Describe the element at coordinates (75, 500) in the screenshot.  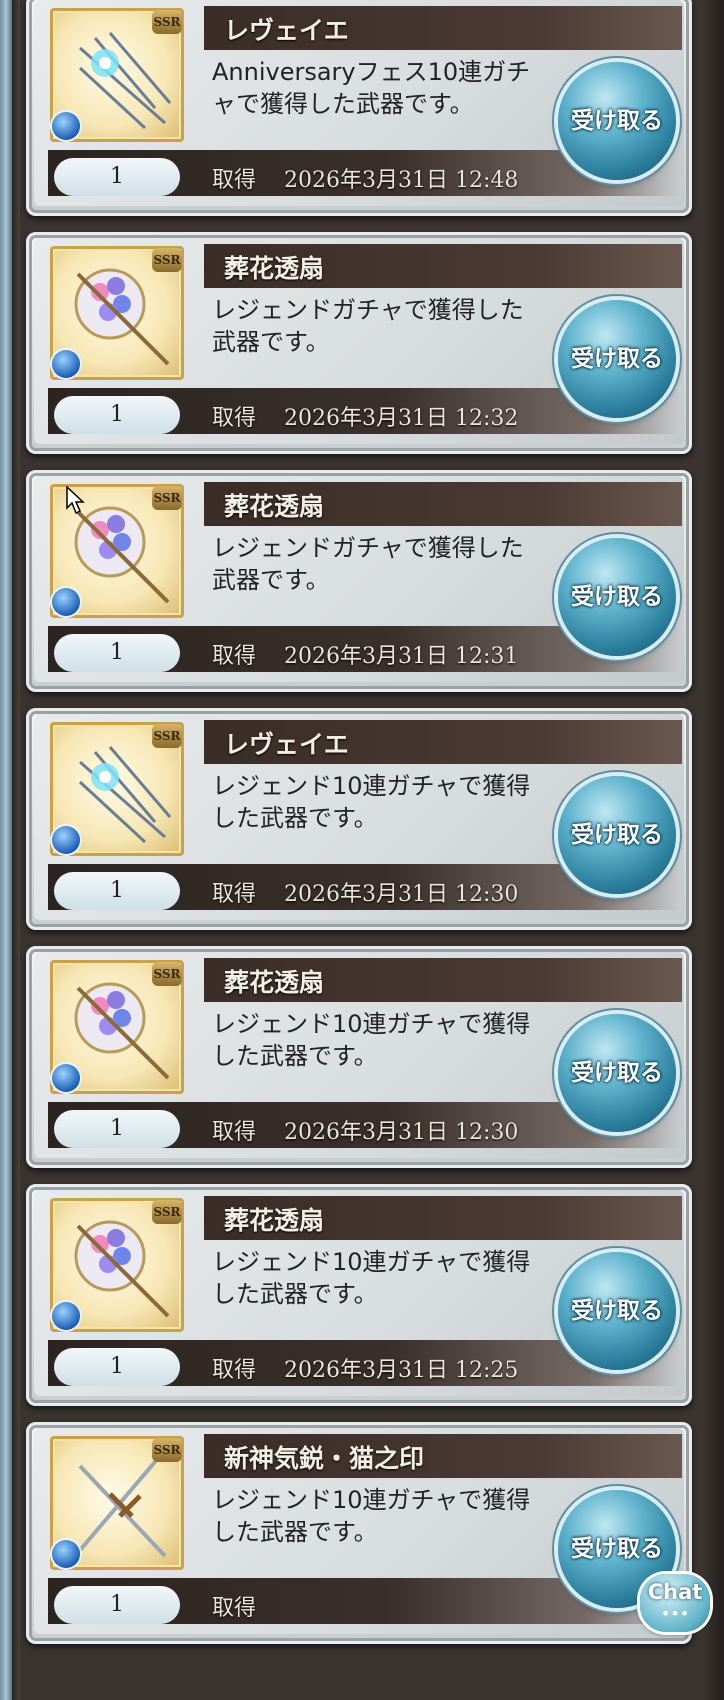
I see `mouse-cursor-icon` at that location.